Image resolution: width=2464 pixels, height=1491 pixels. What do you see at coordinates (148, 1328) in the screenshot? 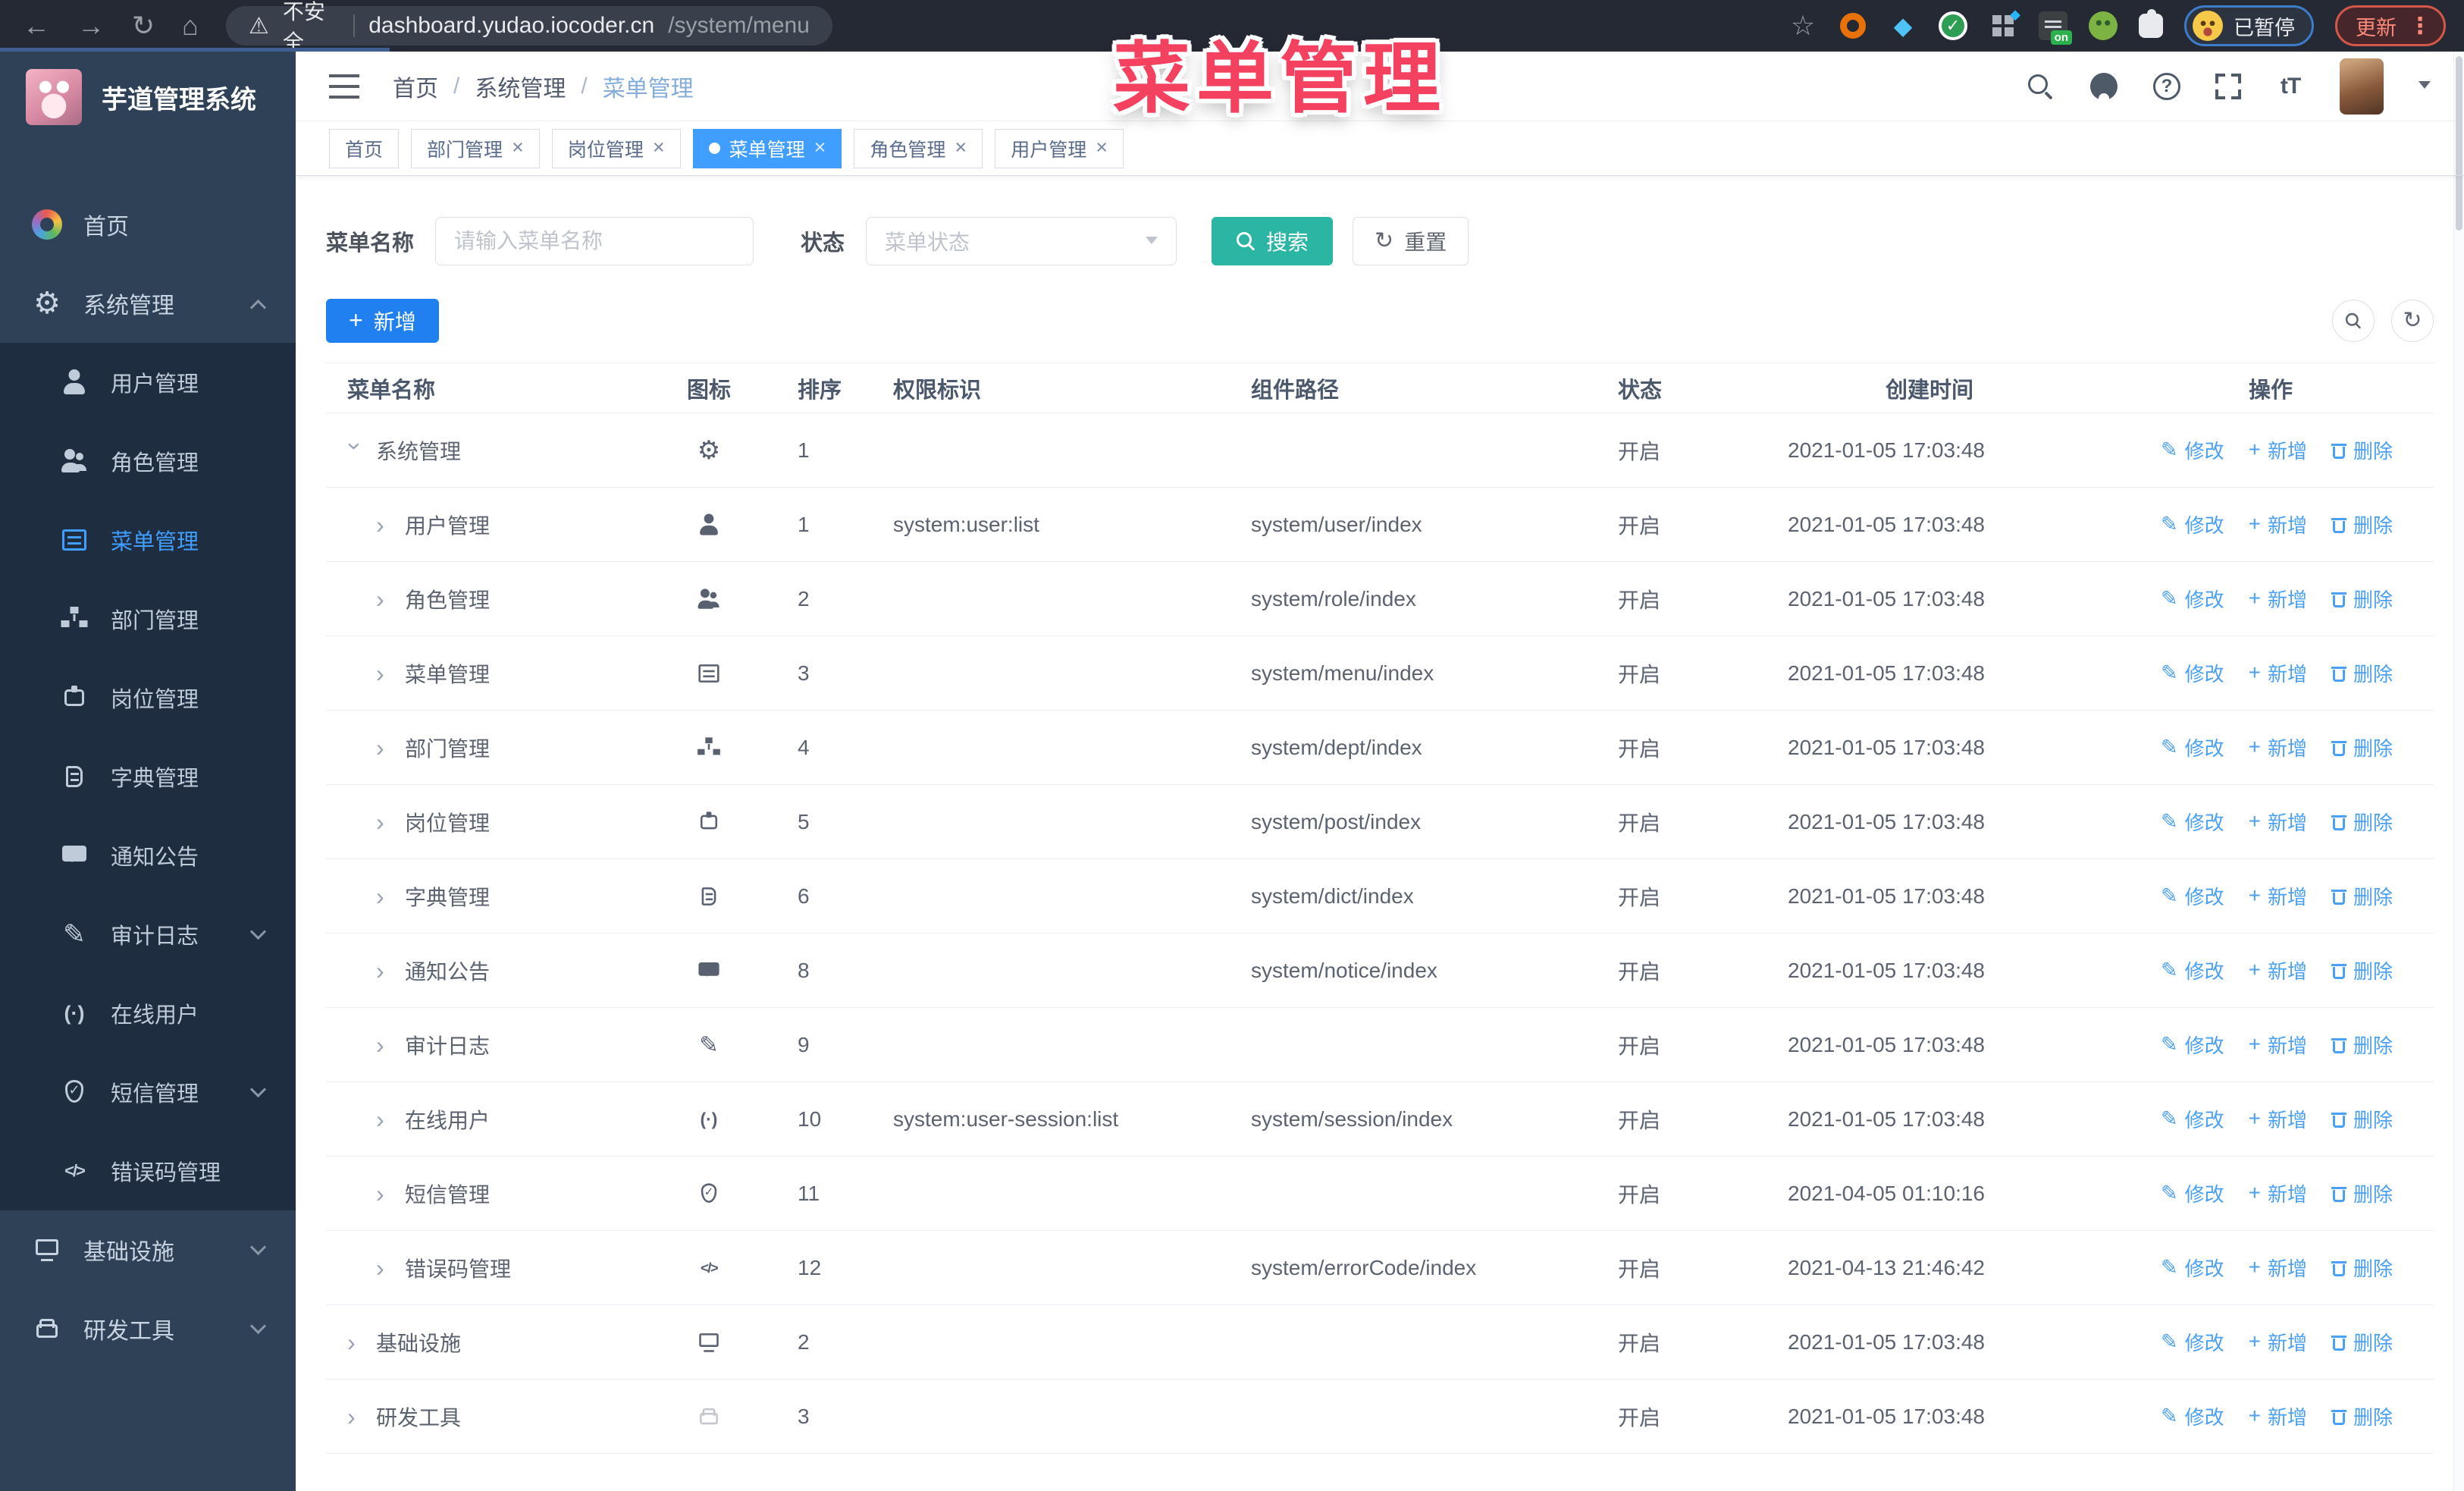
I see `sidebar-item: 研发工具` at bounding box center [148, 1328].